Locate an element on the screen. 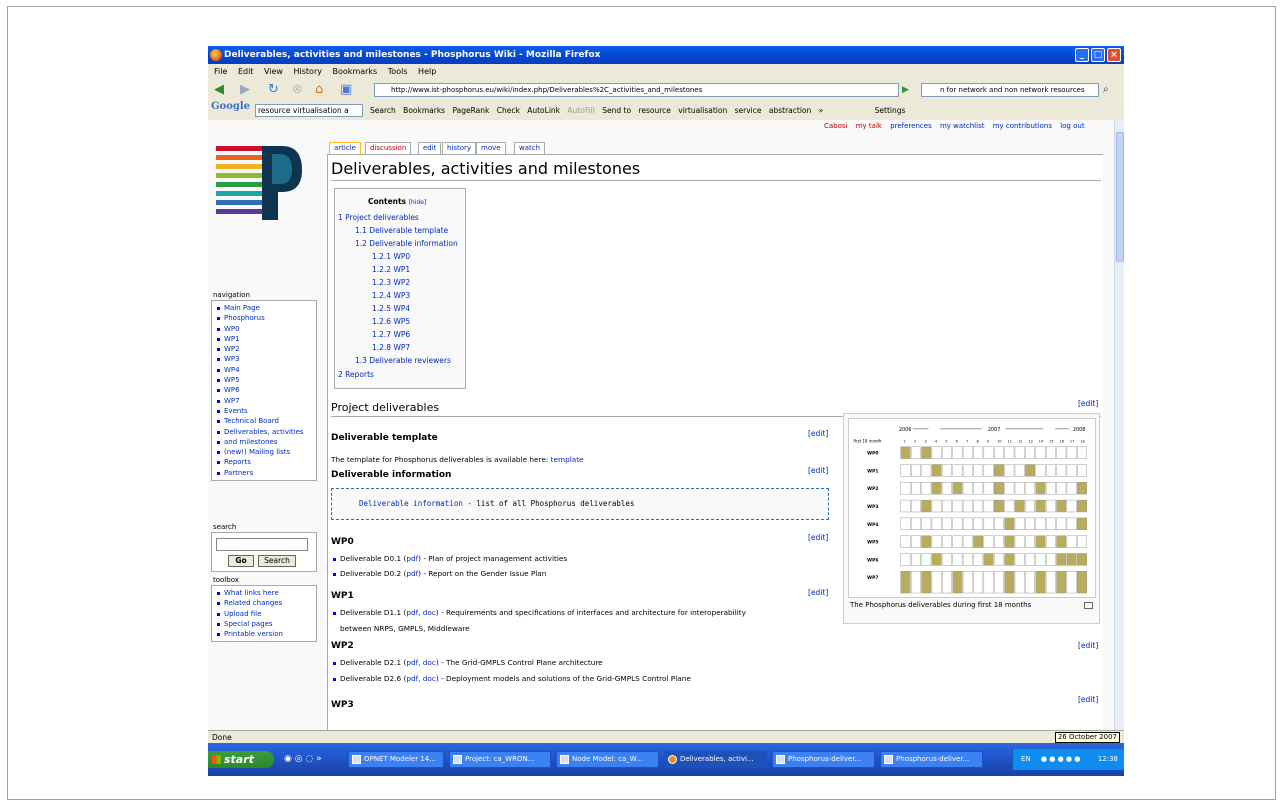  vertical-scrollbar is located at coordinates (1119, 425).